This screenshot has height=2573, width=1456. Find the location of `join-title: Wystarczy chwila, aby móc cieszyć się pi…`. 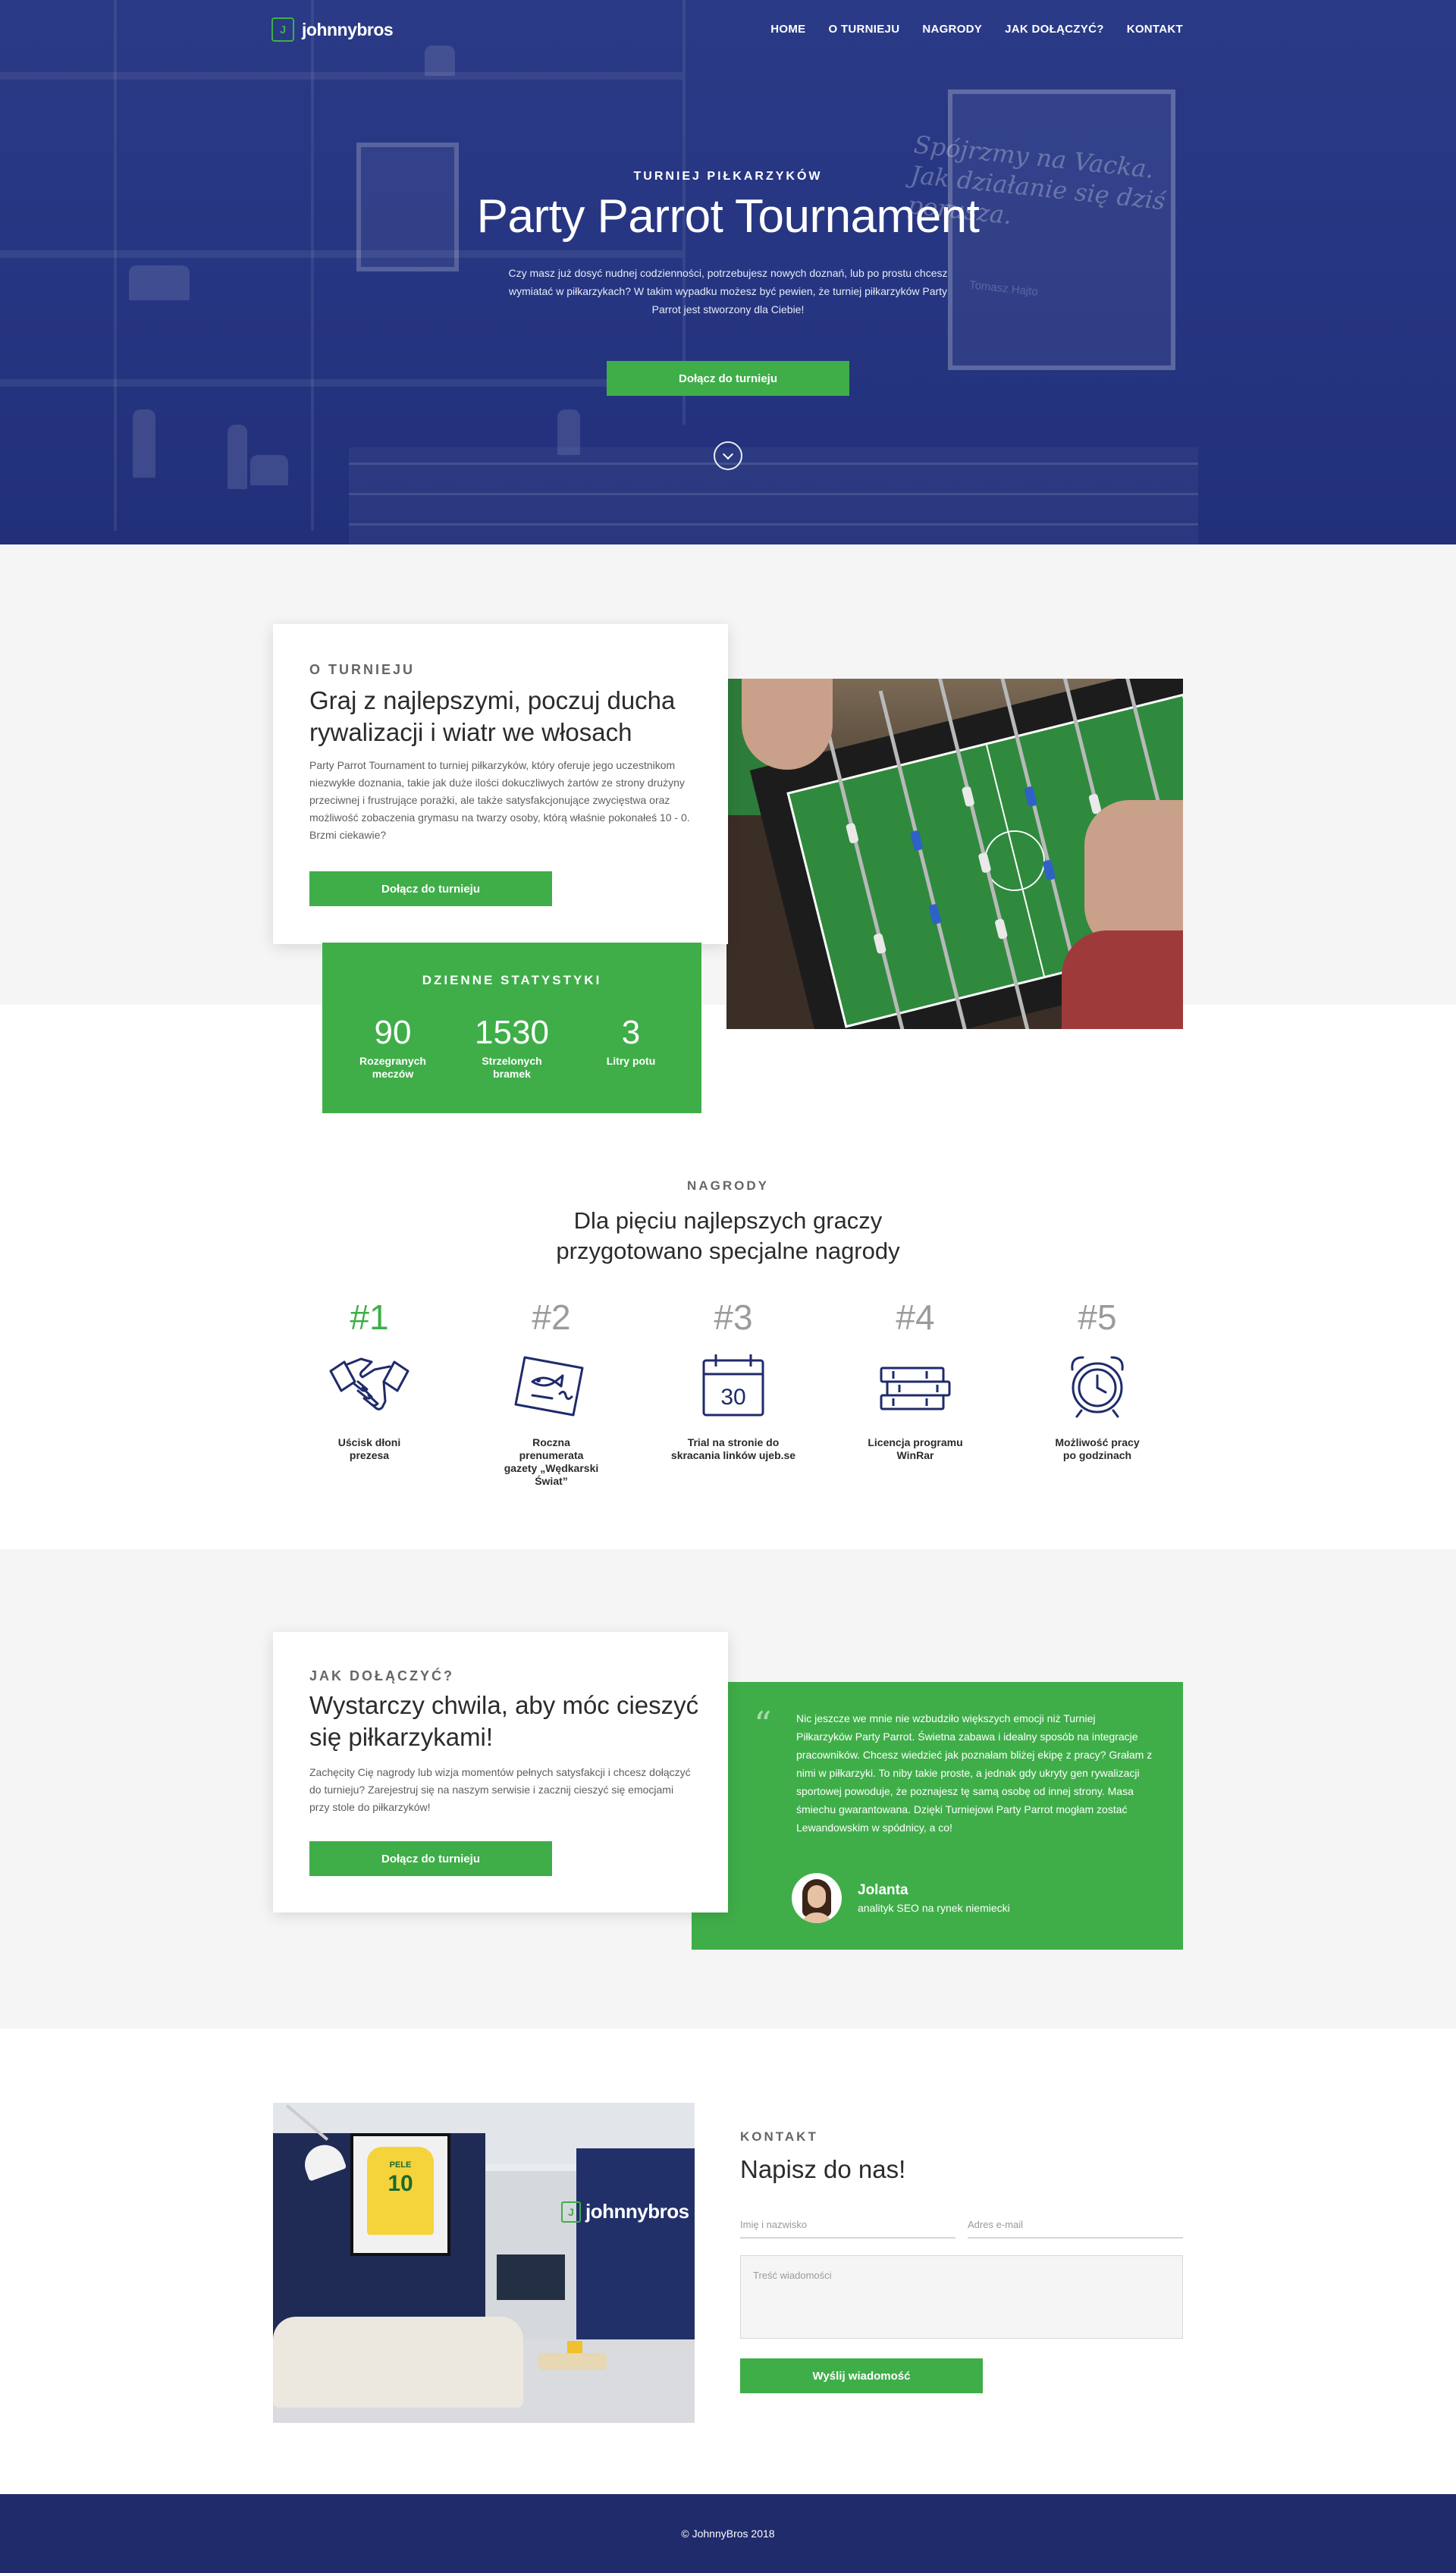

join-title: Wystarczy chwila, aby móc cieszyć się pi… is located at coordinates (504, 1721).